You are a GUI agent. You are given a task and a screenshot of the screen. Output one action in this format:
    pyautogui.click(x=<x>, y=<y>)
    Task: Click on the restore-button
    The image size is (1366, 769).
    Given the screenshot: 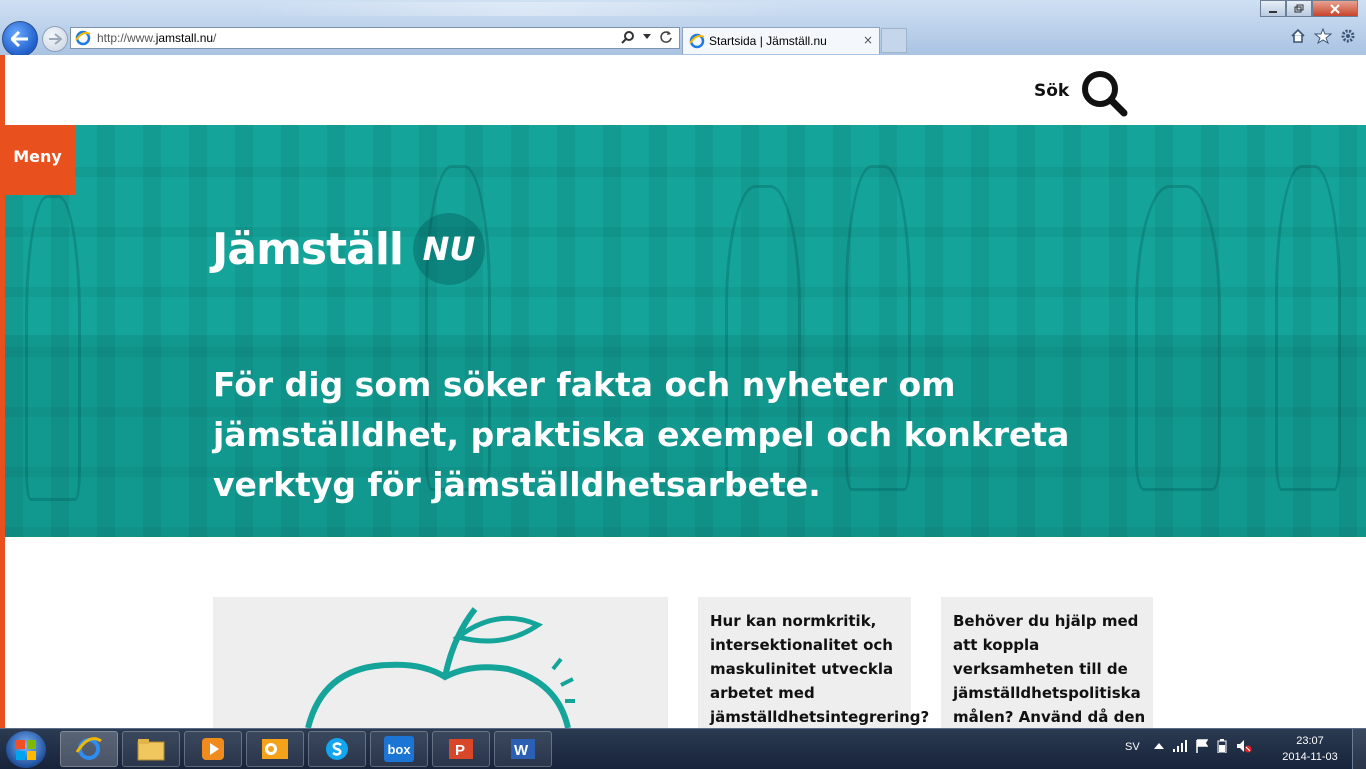 What is the action you would take?
    pyautogui.click(x=1299, y=8)
    